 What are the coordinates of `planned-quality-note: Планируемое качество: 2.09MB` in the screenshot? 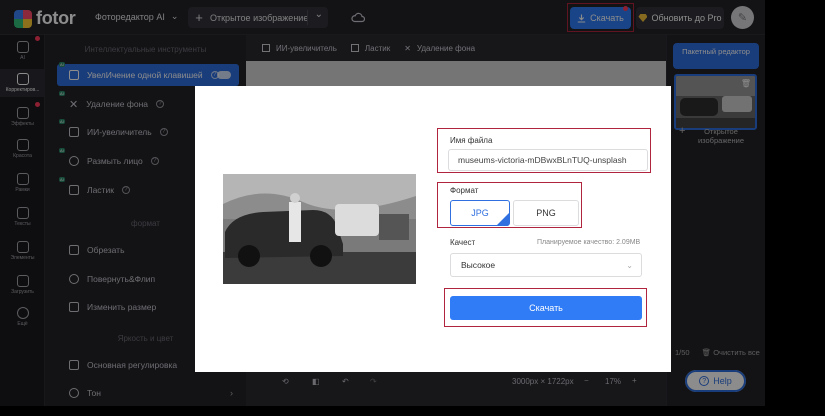 It's located at (589, 242).